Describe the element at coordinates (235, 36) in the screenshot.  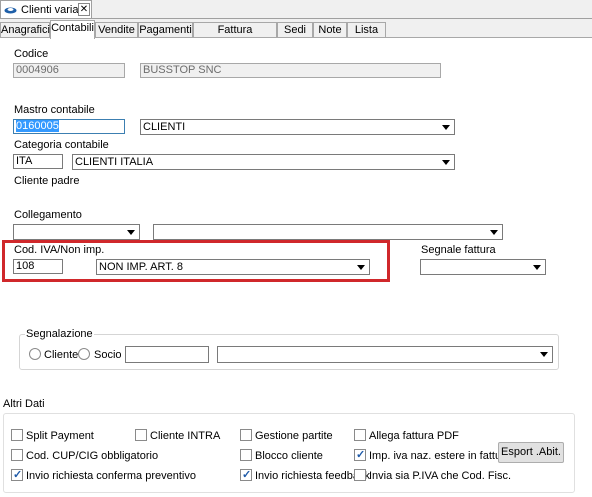
I see `tab-fattura-elettronica: Fattura elettronica` at that location.